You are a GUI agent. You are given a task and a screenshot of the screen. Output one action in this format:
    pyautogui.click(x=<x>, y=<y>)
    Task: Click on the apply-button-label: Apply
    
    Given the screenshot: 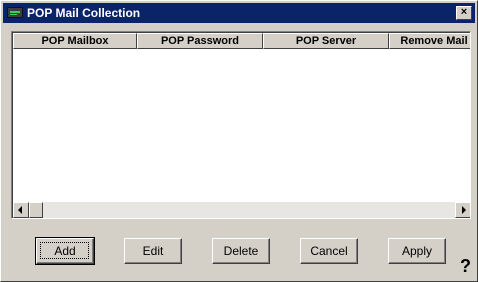 What is the action you would take?
    pyautogui.click(x=417, y=251)
    